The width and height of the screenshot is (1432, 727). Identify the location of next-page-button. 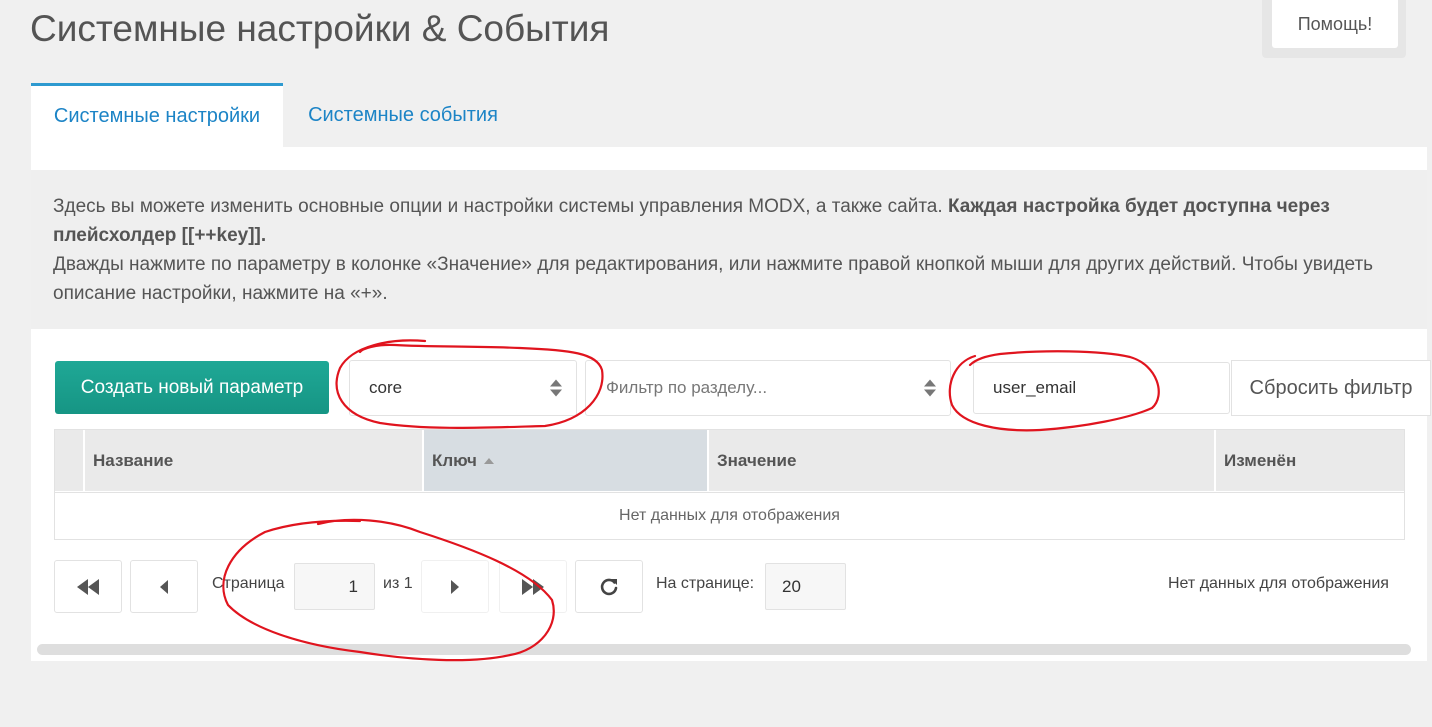
(455, 586).